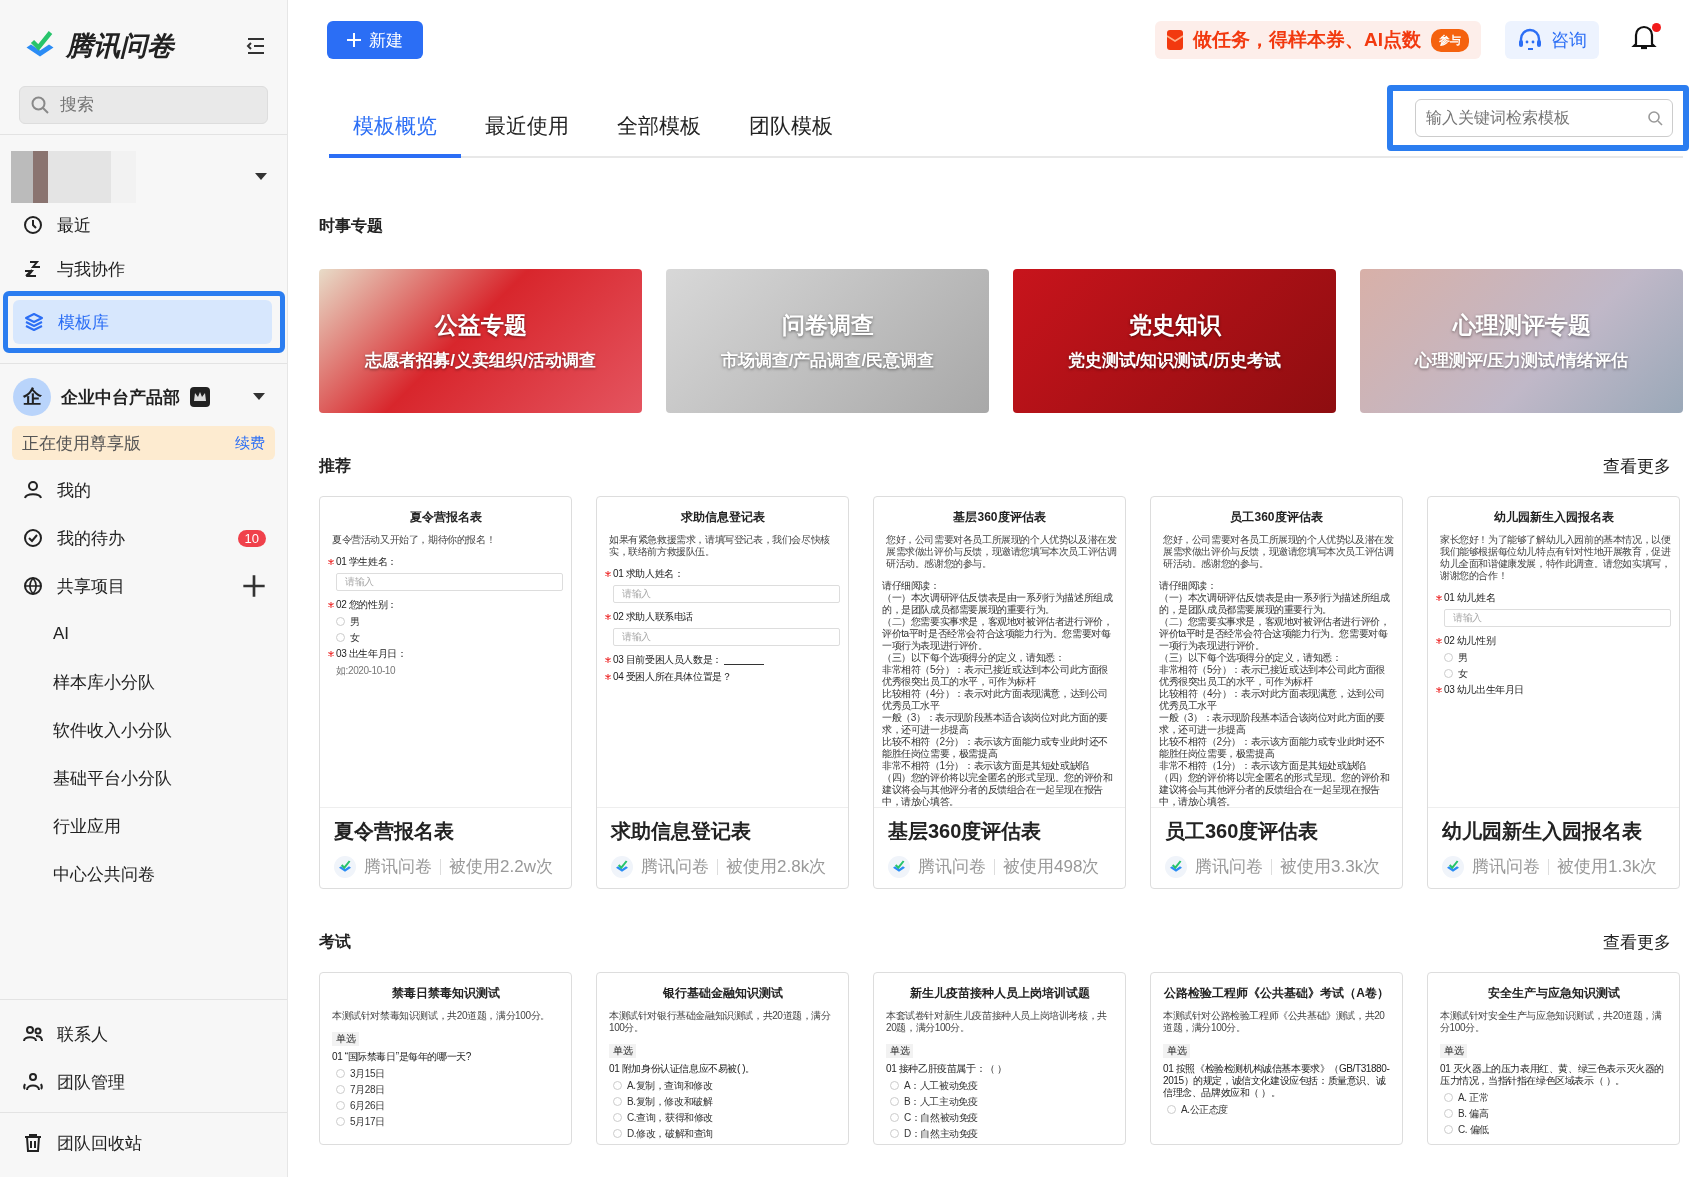  Describe the element at coordinates (143, 586) in the screenshot. I see `sidebar-item: 共享项目` at that location.